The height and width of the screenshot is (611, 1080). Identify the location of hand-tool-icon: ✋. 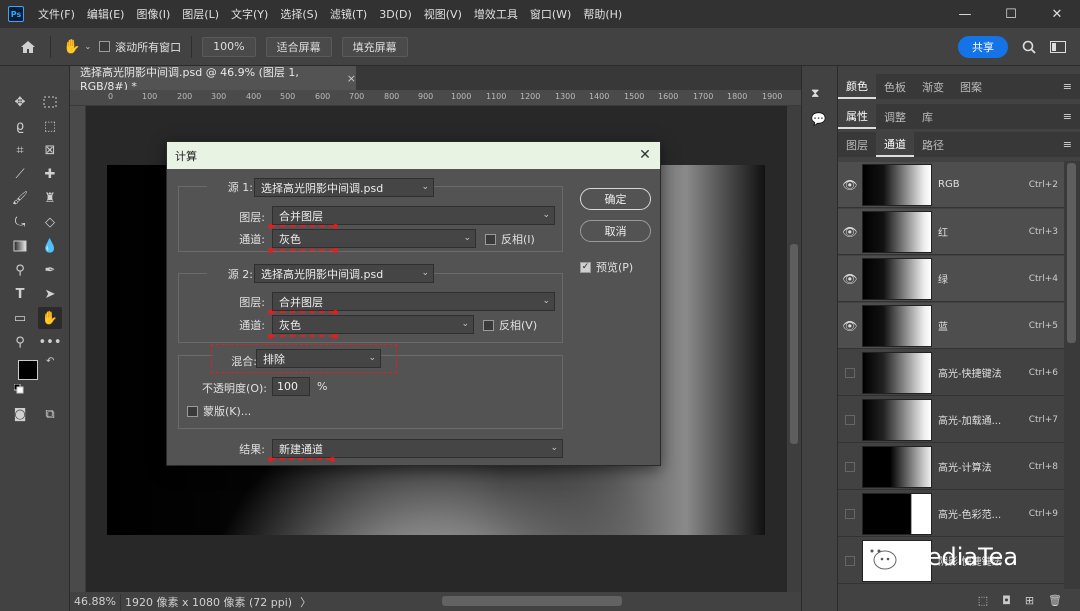
(71, 47).